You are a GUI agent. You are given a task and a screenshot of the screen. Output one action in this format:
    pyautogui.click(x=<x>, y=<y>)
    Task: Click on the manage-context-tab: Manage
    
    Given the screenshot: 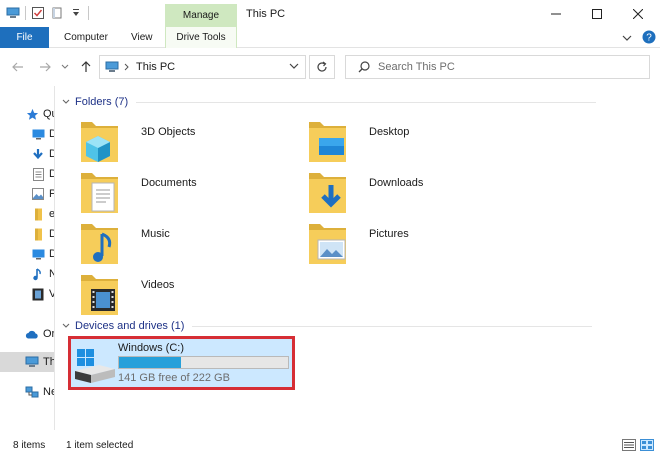 What is the action you would take?
    pyautogui.click(x=201, y=15)
    